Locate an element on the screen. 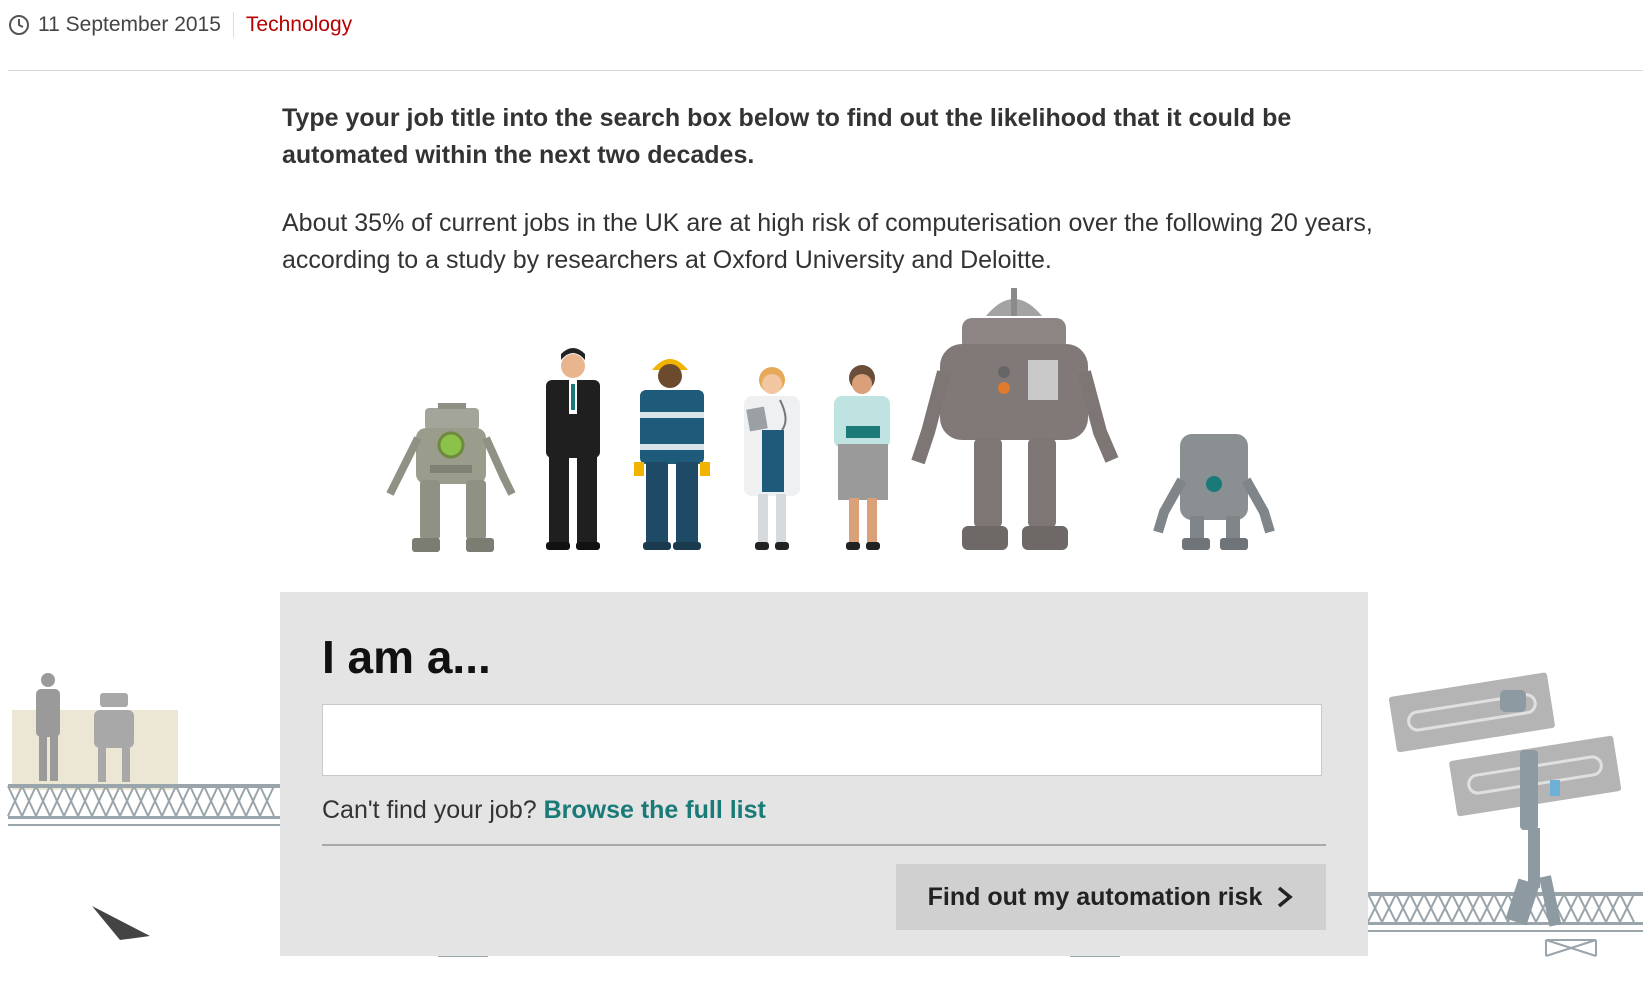  doctor is located at coordinates (772, 458).